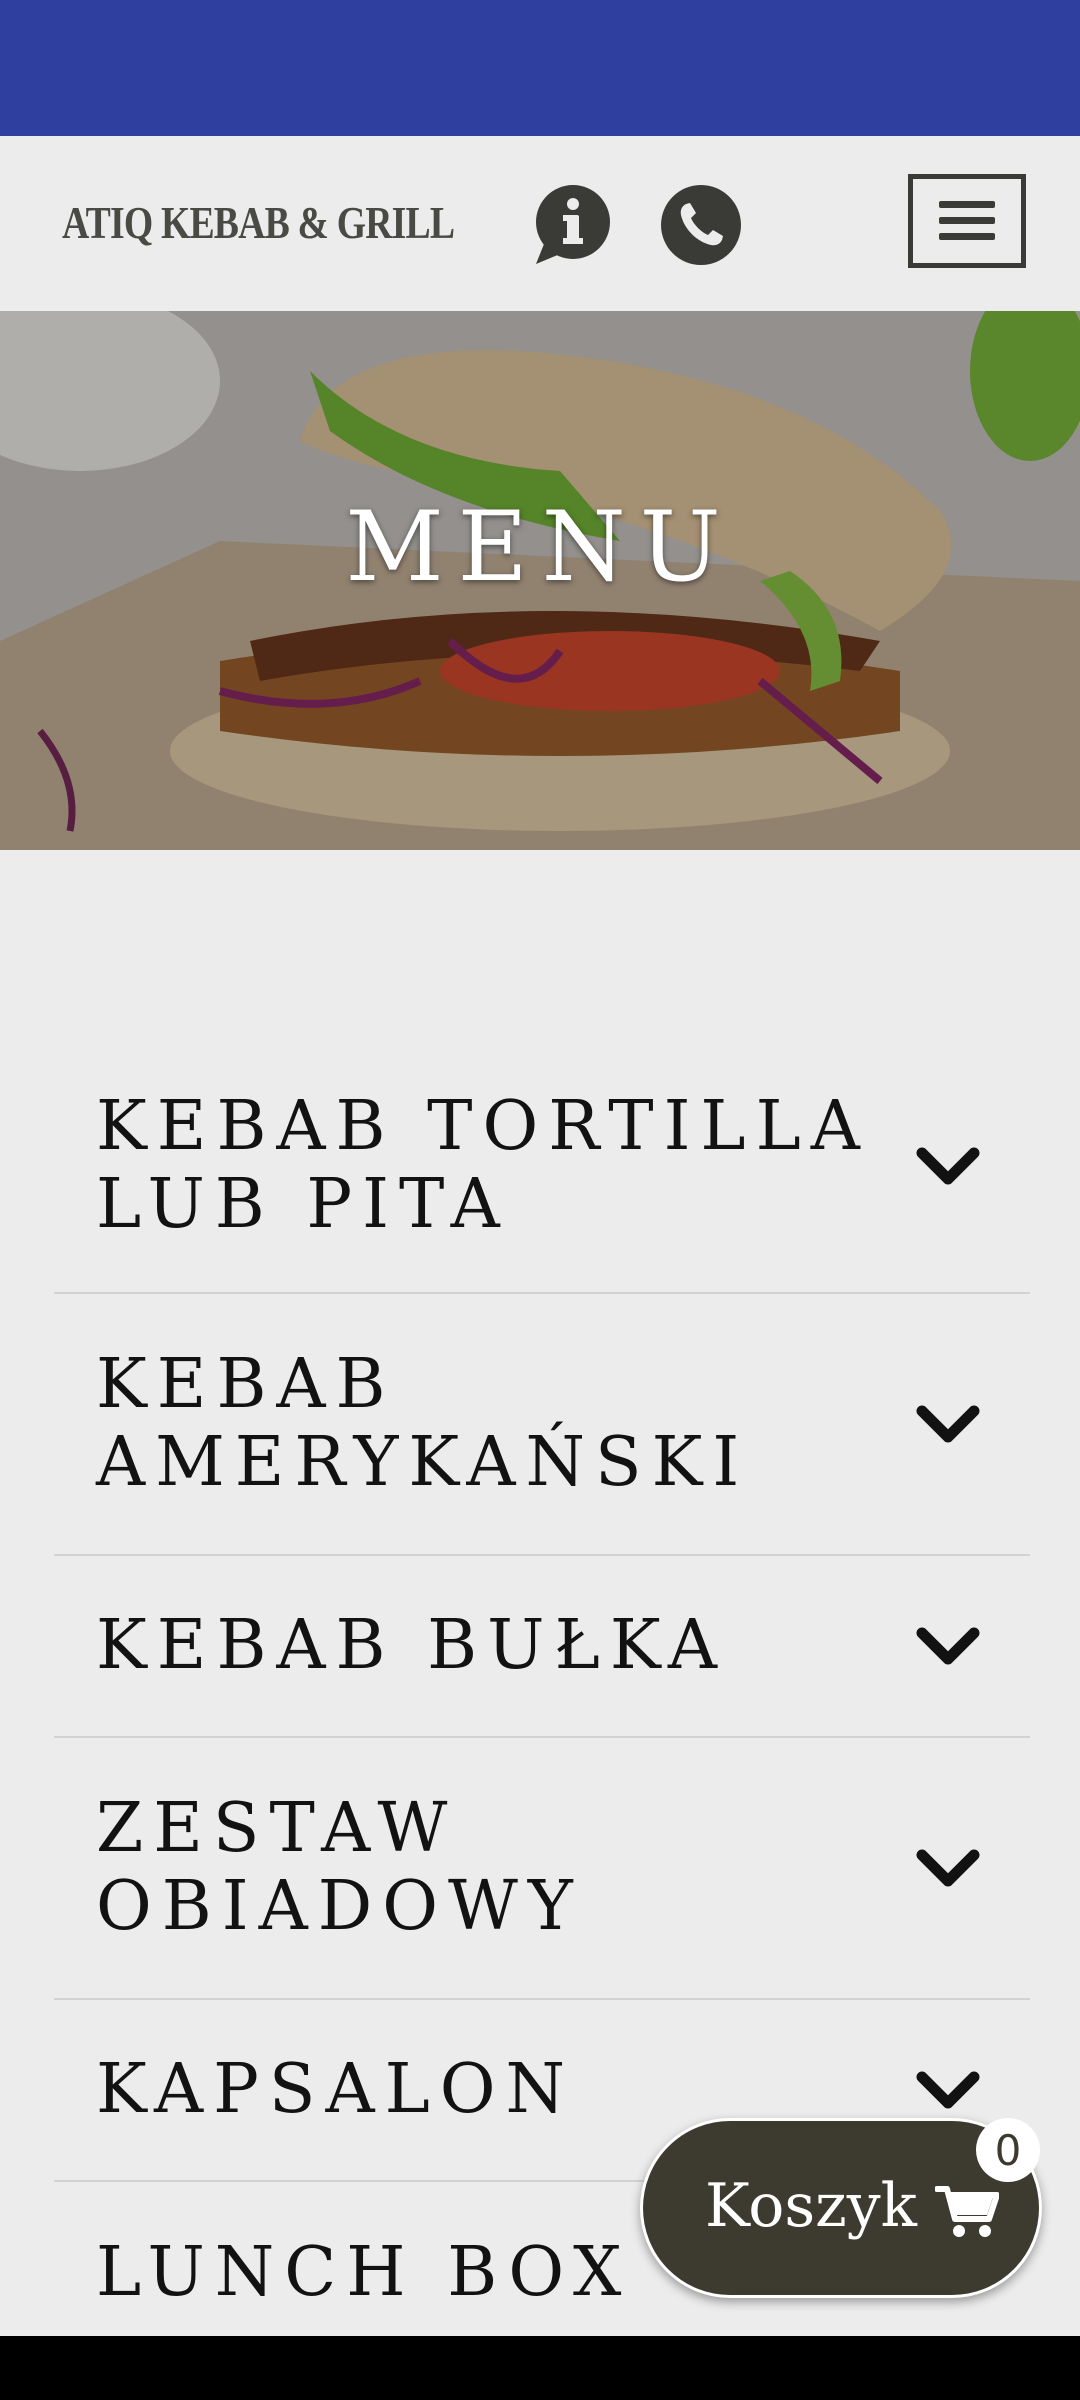  Describe the element at coordinates (483, 1165) in the screenshot. I see `category-label: KEBAB TORTILLA LUB PITA` at that location.